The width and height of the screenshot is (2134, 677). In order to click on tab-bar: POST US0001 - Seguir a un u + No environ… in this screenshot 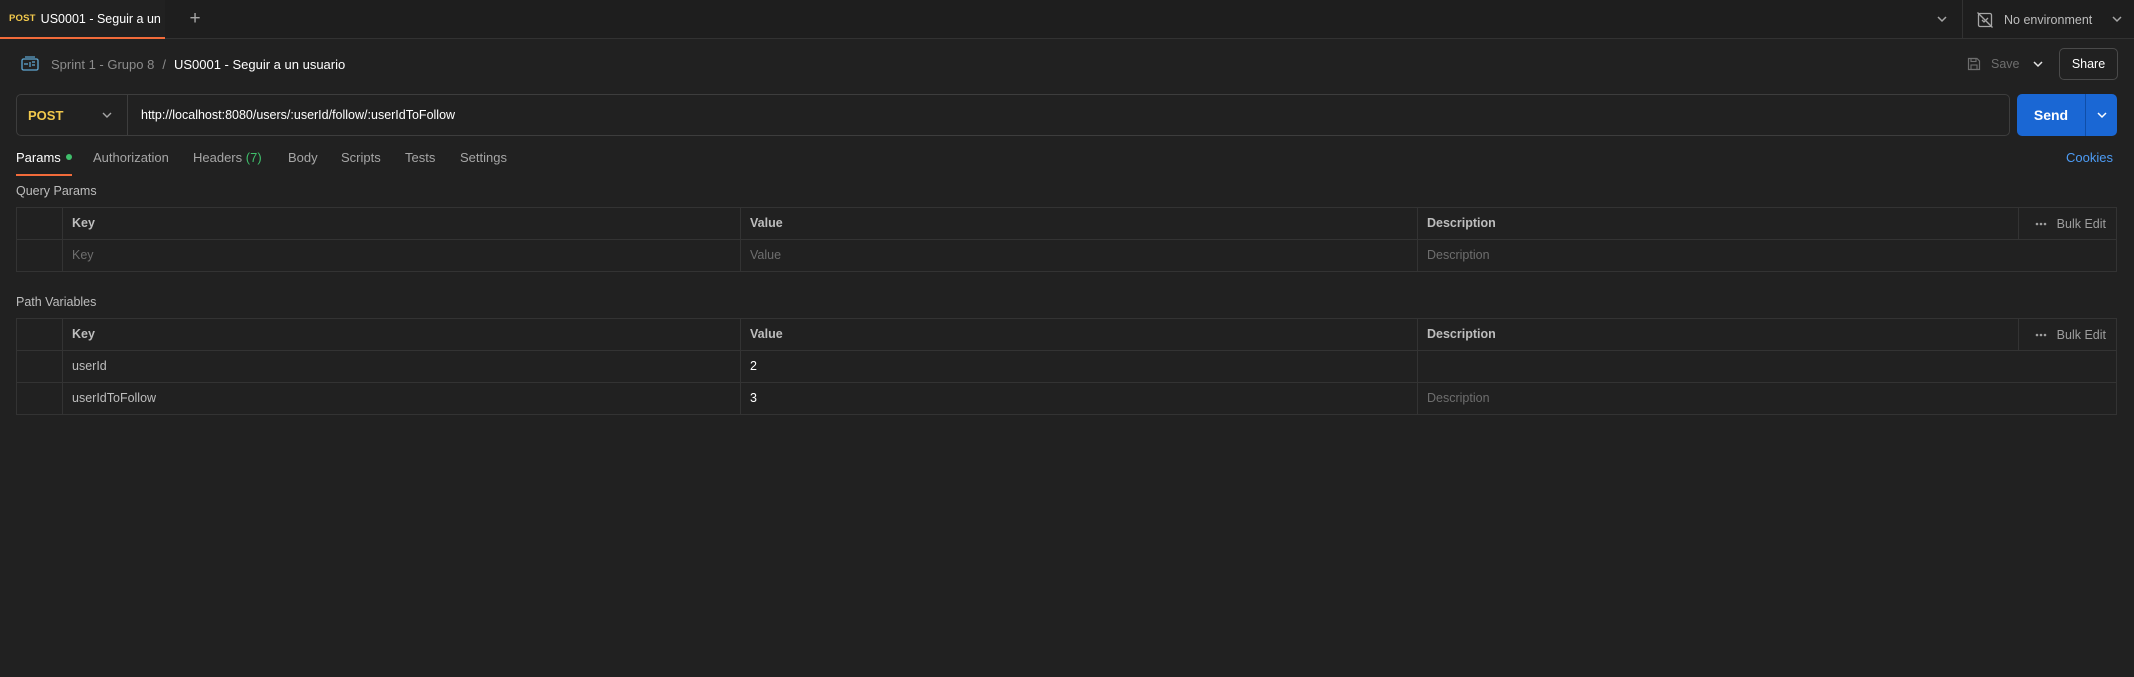, I will do `click(1067, 19)`.